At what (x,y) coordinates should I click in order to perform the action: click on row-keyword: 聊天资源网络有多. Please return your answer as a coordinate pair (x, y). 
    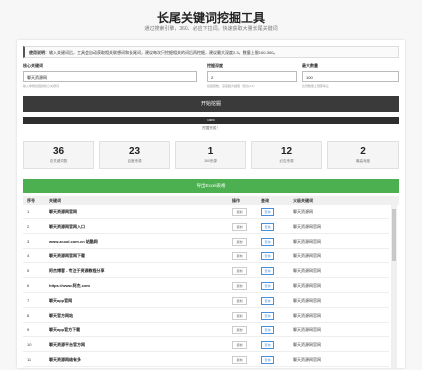
    Looking at the image, I should click on (65, 359).